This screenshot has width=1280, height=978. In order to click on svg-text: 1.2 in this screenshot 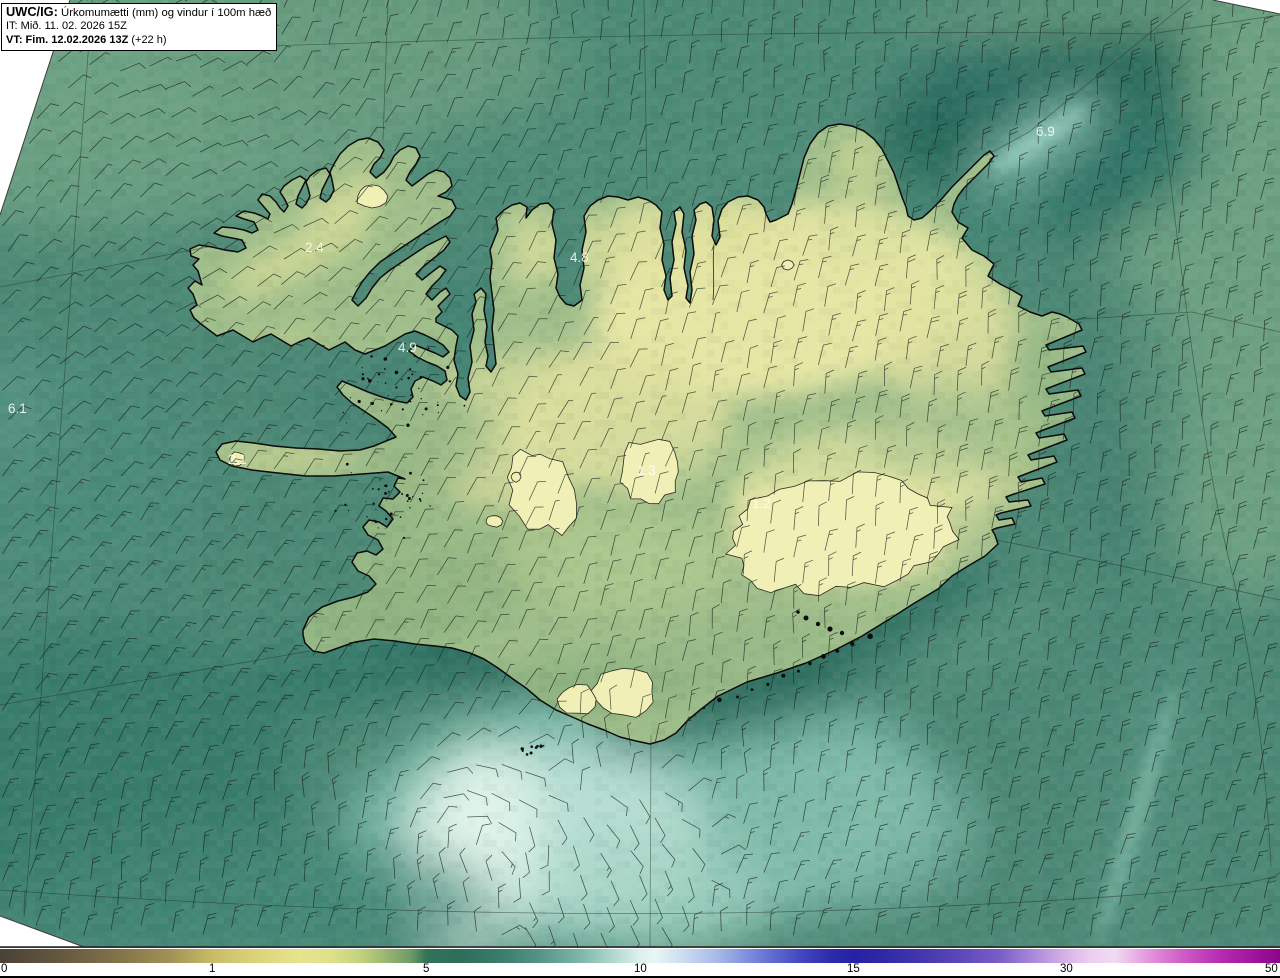, I will do `click(761, 503)`.